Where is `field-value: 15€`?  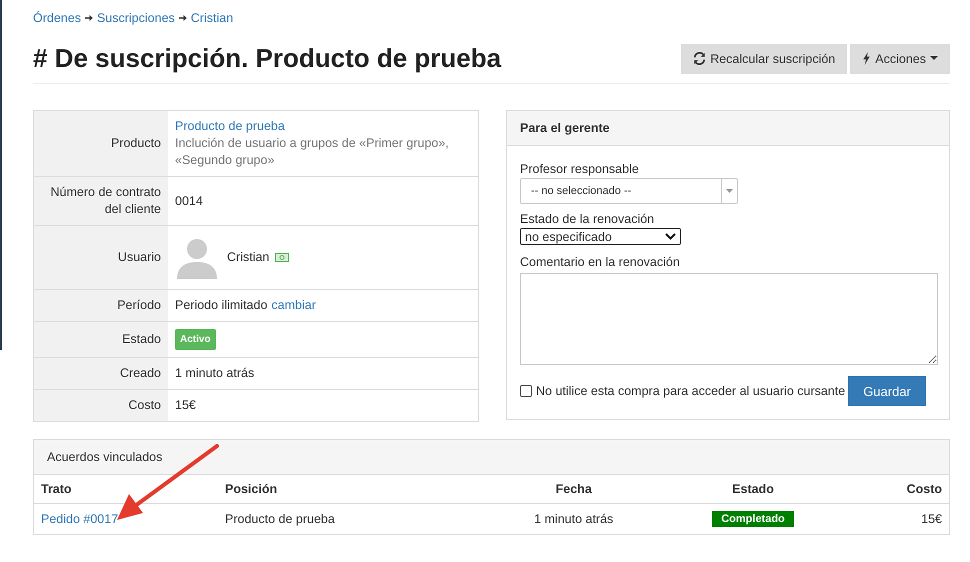 field-value: 15€ is located at coordinates (185, 405).